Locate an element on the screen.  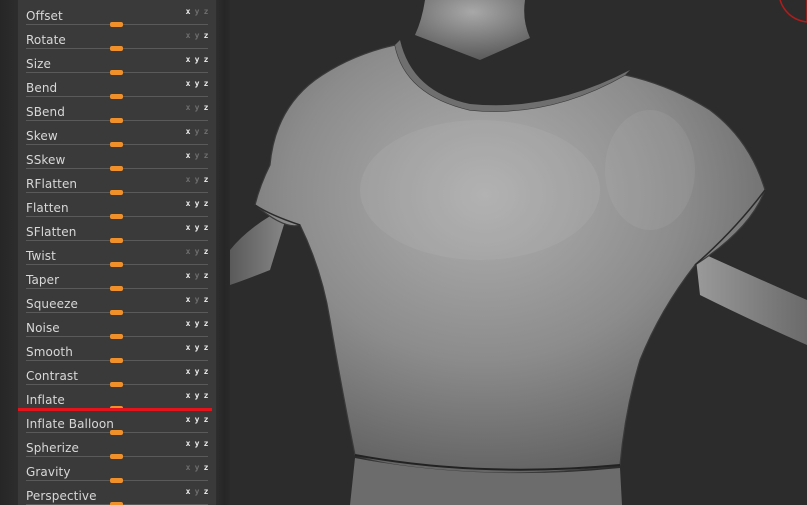
deformation-row-flatten: Flatten x y z is located at coordinates (117, 208).